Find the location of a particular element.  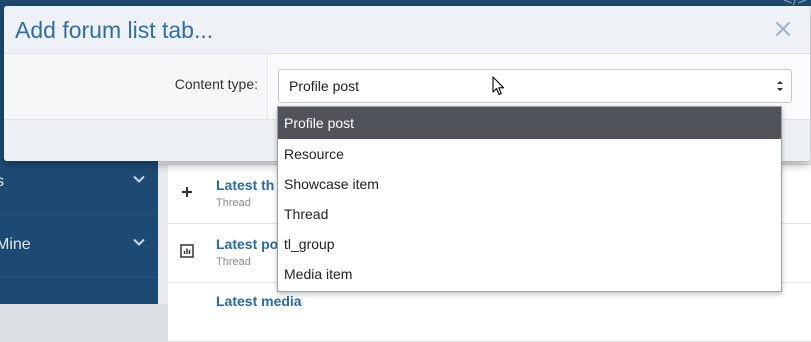

content-type-selected-value: Profile post is located at coordinates (324, 86).